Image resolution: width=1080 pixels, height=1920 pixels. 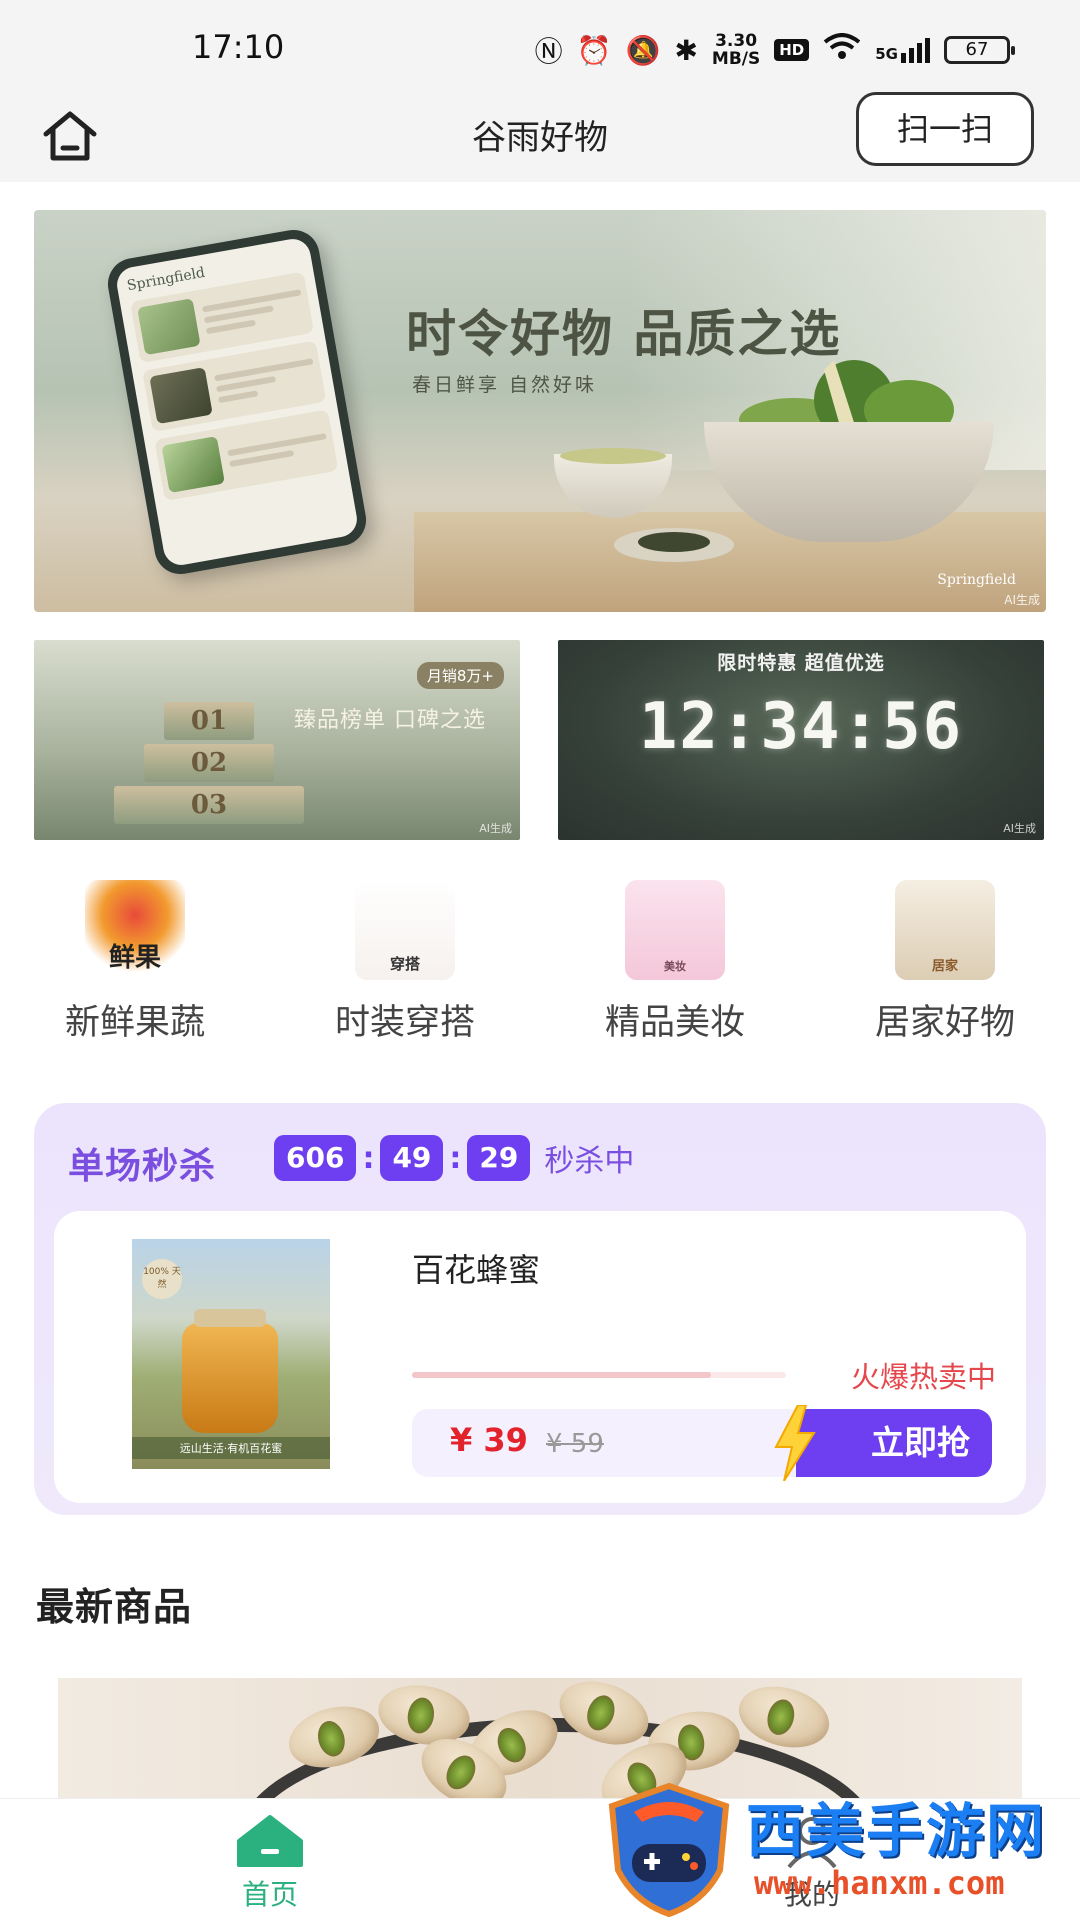 I want to click on product-image-caption: 远山生活·有机百花蜜, so click(x=231, y=1448).